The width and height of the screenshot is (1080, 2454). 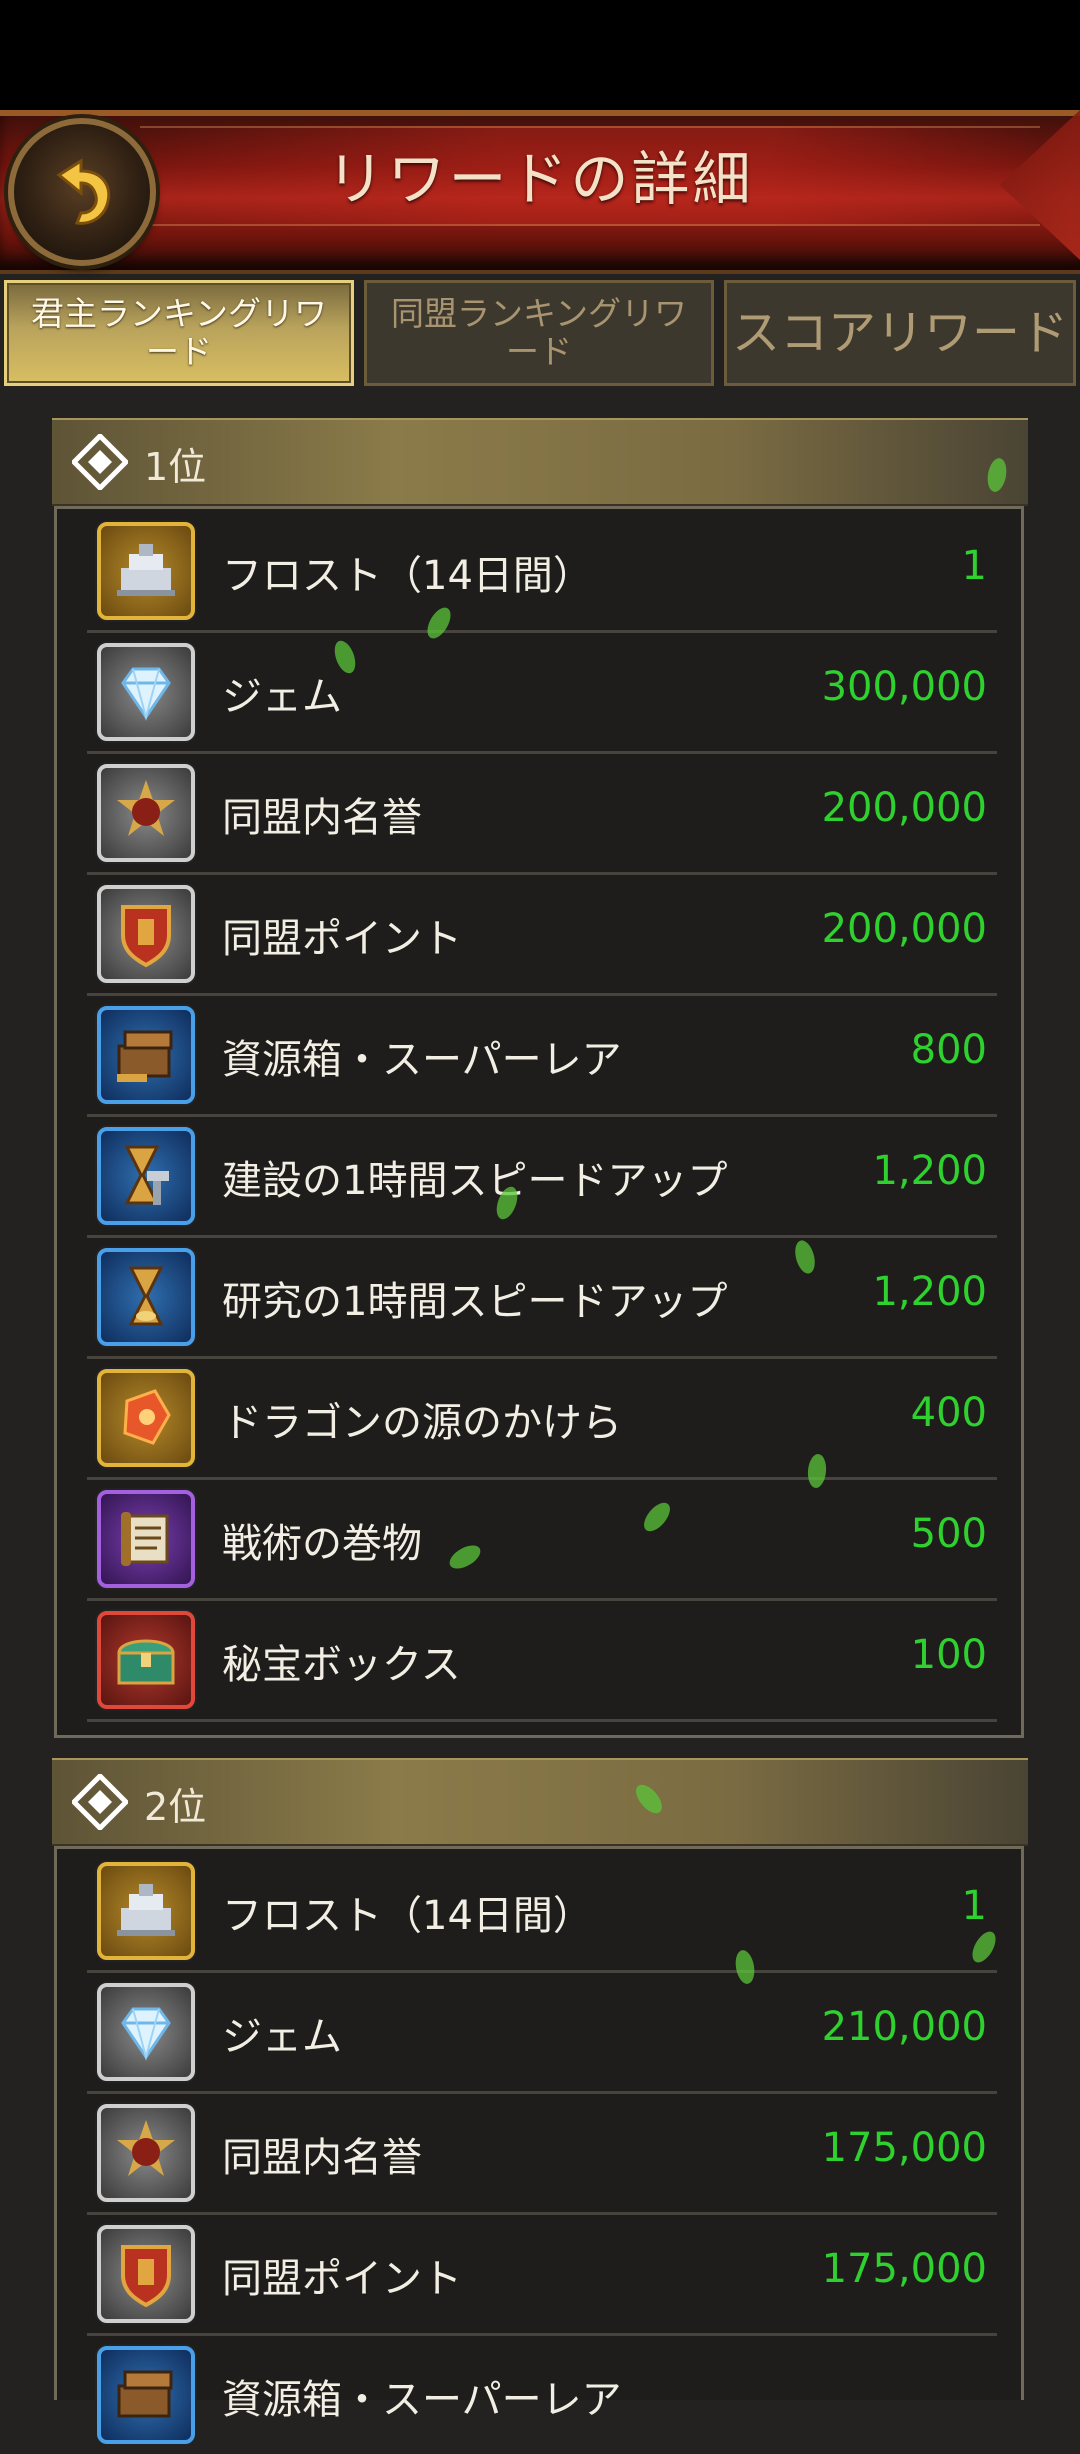 I want to click on item-quantity: 800, so click(x=948, y=1050).